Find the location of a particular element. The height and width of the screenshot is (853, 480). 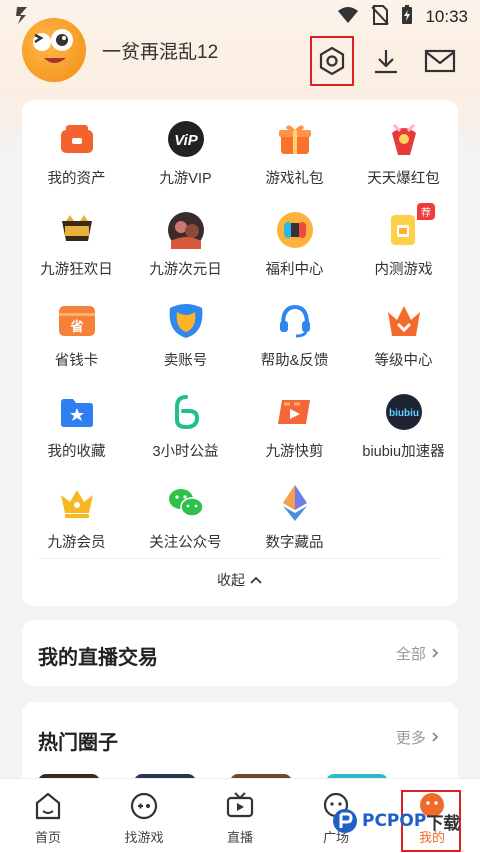

grid-item-level-center: 等级中心 is located at coordinates (403, 347).